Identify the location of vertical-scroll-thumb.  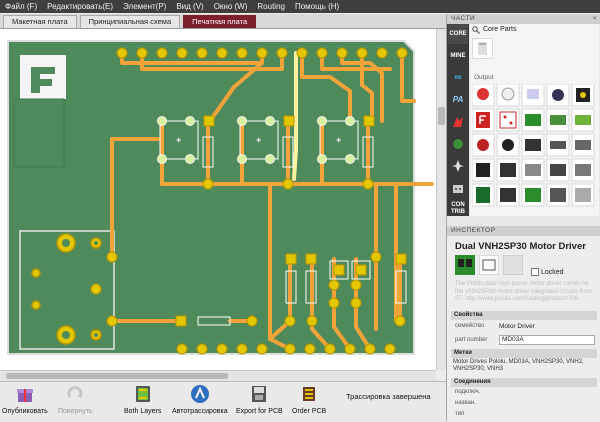
(441, 116).